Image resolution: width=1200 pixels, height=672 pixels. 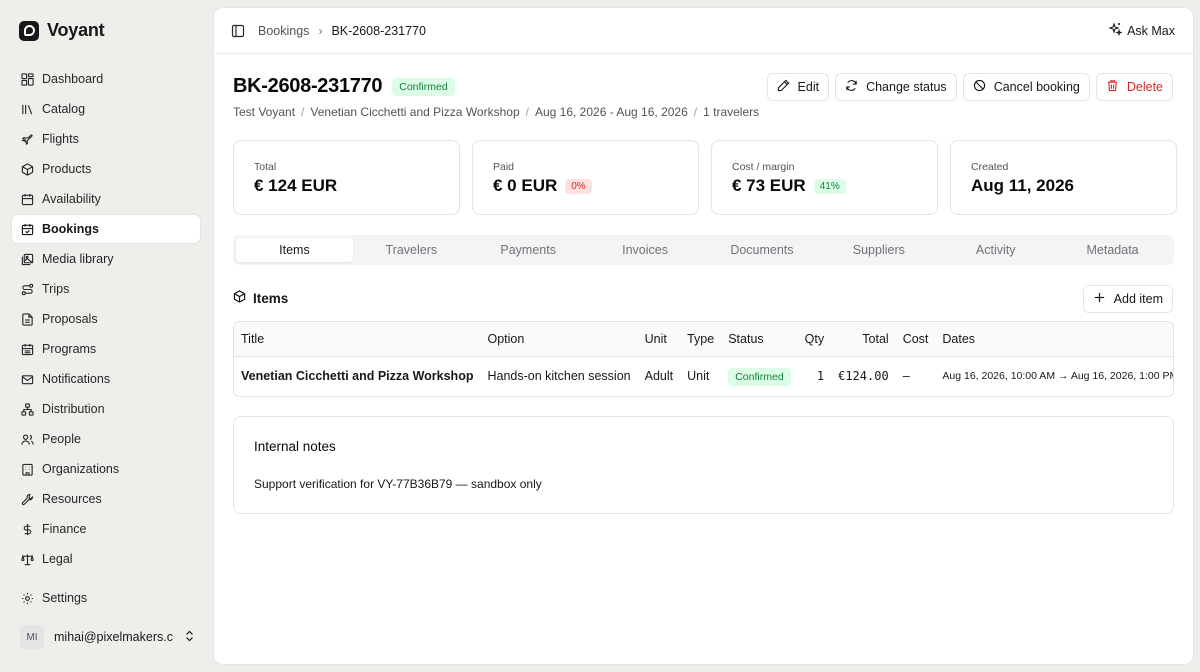 What do you see at coordinates (265, 167) in the screenshot?
I see `stat-label: Total` at bounding box center [265, 167].